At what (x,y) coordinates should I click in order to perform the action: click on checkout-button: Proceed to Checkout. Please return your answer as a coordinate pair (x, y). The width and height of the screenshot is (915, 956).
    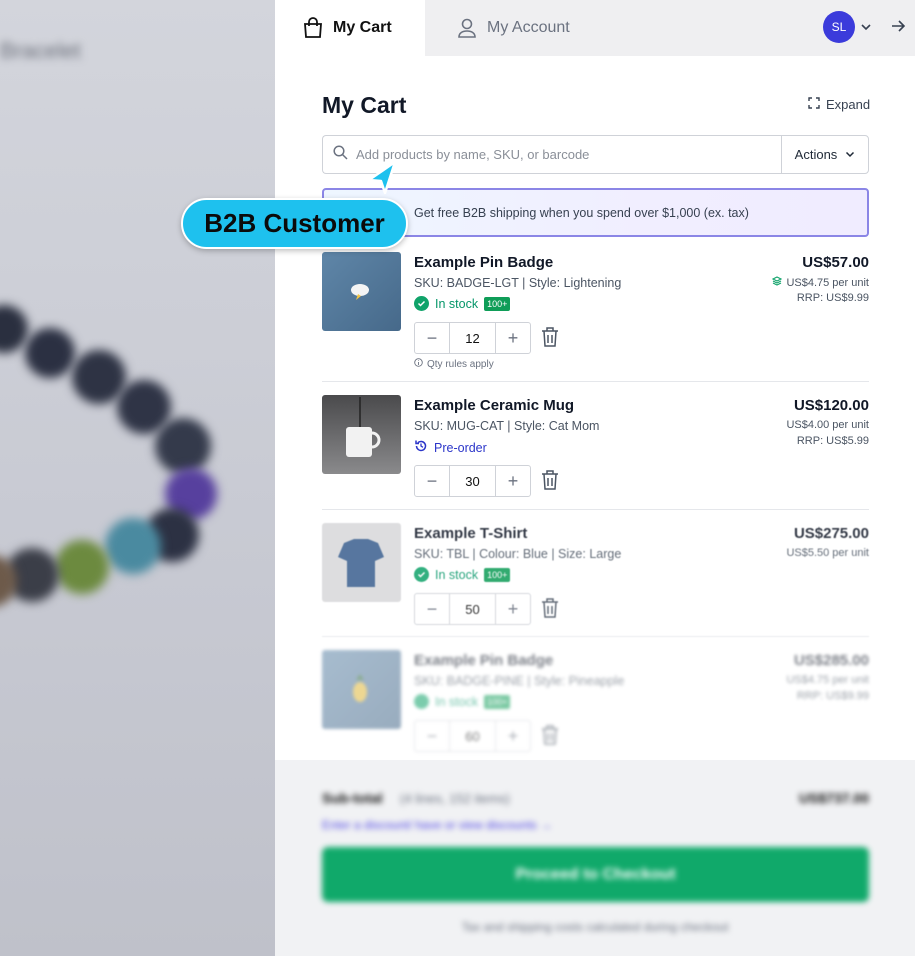
    Looking at the image, I should click on (595, 874).